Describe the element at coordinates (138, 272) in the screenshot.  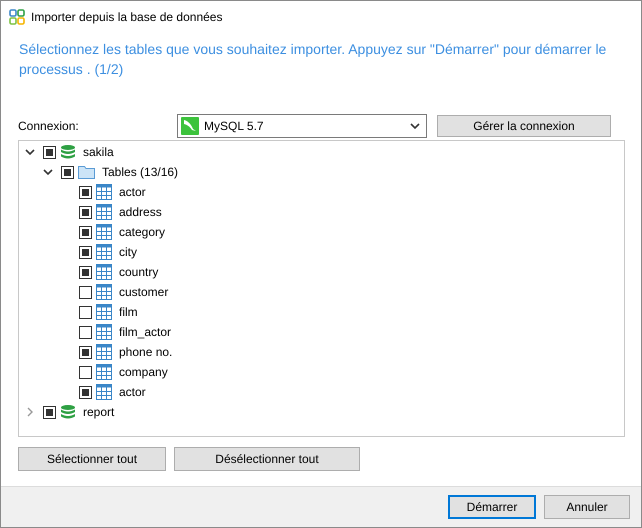
I see `tree-item-label: country` at that location.